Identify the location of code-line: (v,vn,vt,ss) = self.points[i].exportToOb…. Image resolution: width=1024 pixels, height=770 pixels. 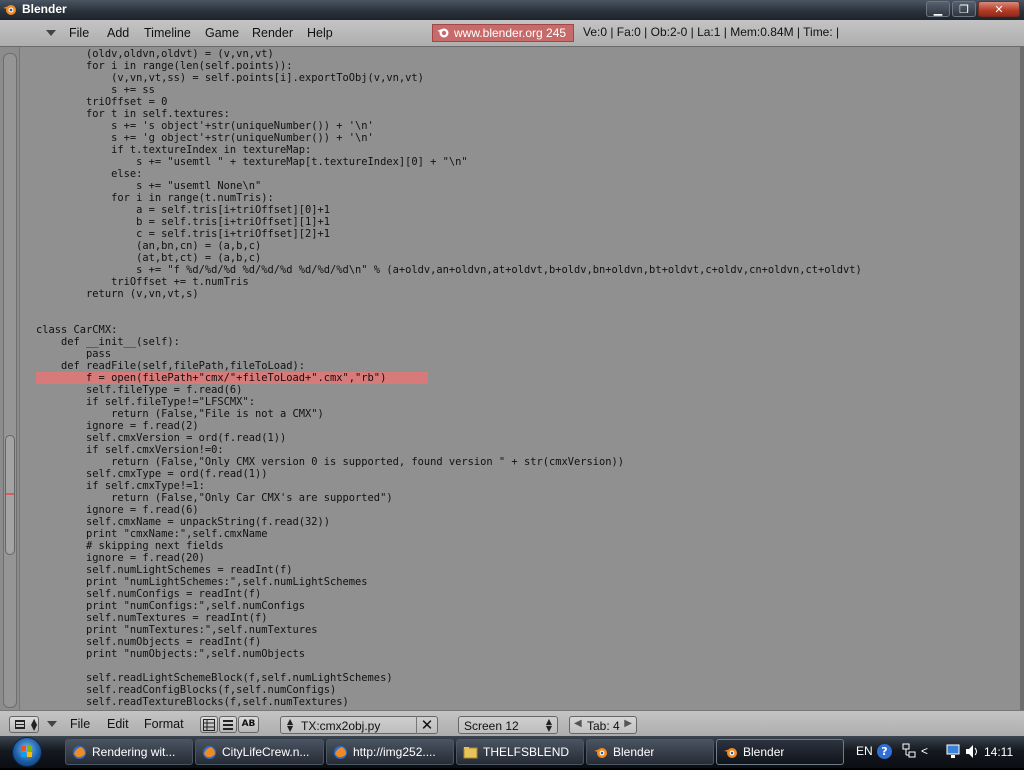
(449, 78).